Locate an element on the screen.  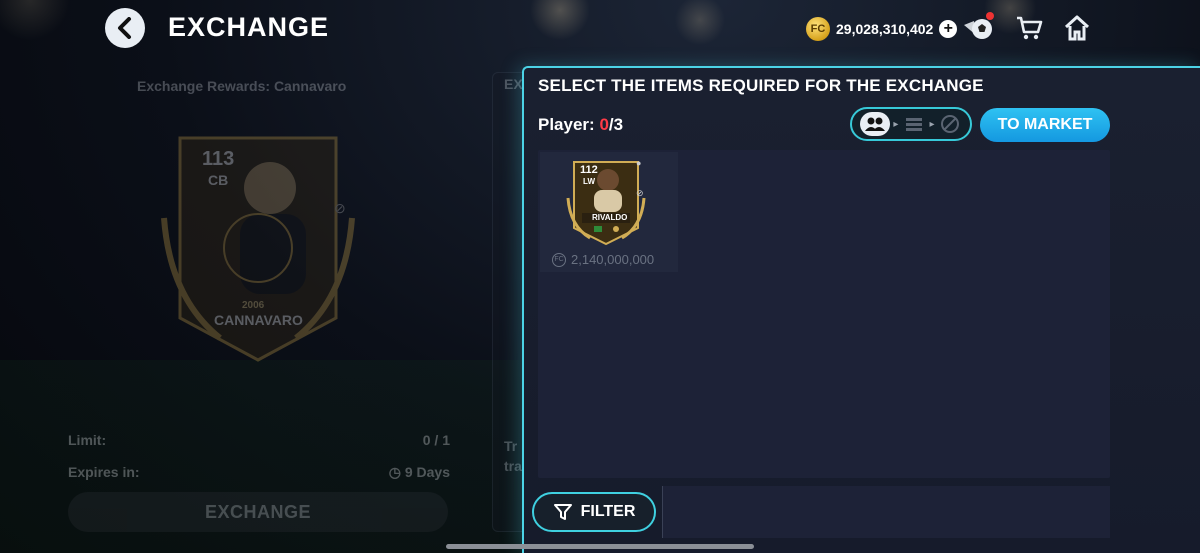
reward-card-rating: 113 is located at coordinates (218, 159).